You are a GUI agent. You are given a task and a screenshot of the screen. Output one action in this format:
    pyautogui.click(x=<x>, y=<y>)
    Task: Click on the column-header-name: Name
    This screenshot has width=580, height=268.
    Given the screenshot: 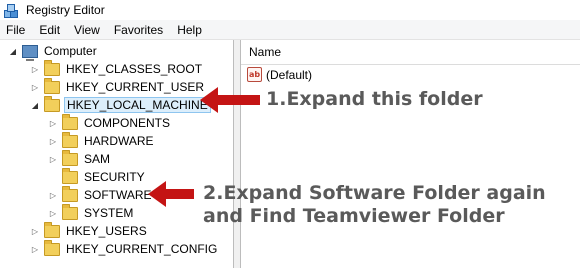 What is the action you would take?
    pyautogui.click(x=410, y=52)
    